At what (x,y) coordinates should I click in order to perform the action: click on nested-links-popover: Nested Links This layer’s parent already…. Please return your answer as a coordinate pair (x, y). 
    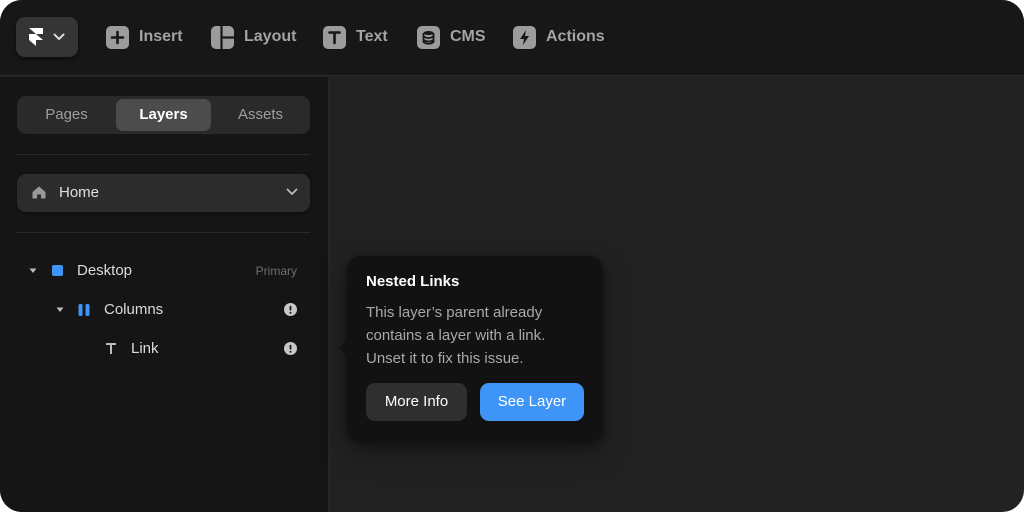
    Looking at the image, I should click on (471, 348).